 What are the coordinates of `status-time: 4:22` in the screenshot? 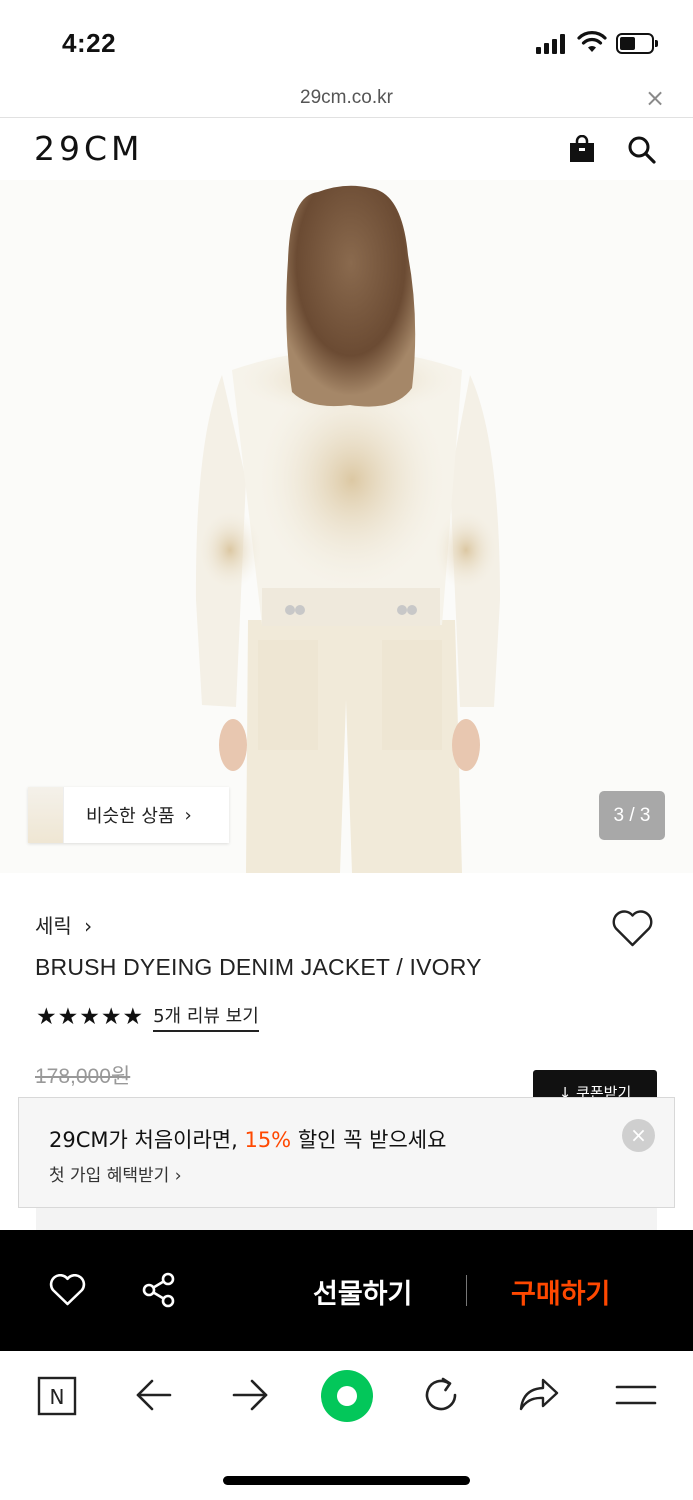 It's located at (89, 43).